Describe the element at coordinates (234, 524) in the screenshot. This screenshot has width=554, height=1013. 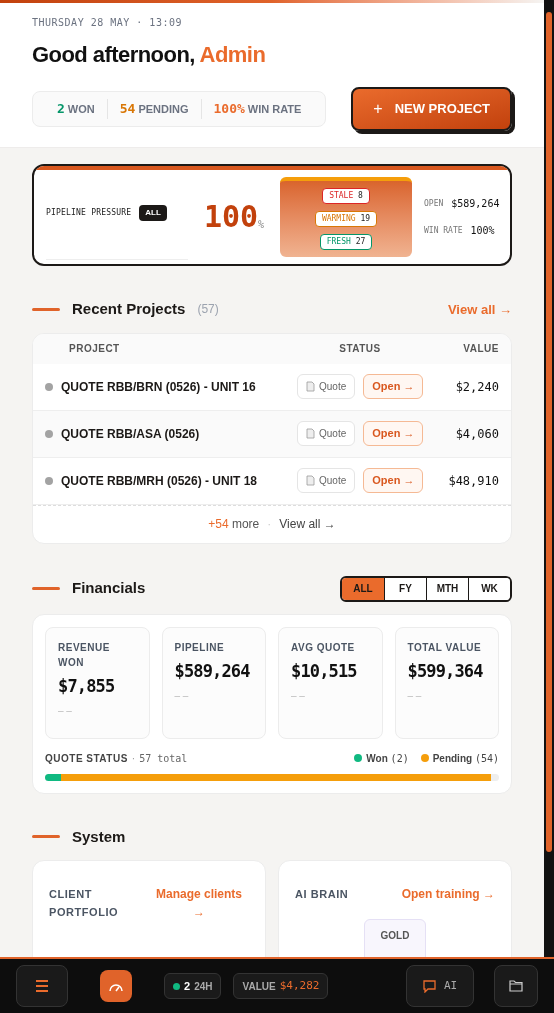
I see `more-count: +54 more` at that location.